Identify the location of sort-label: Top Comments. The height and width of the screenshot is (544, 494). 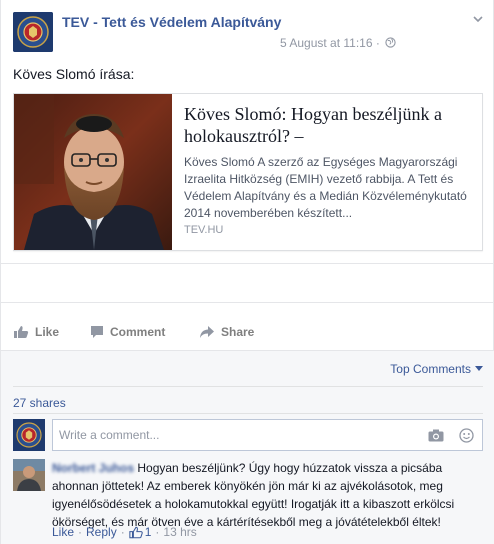
(430, 369).